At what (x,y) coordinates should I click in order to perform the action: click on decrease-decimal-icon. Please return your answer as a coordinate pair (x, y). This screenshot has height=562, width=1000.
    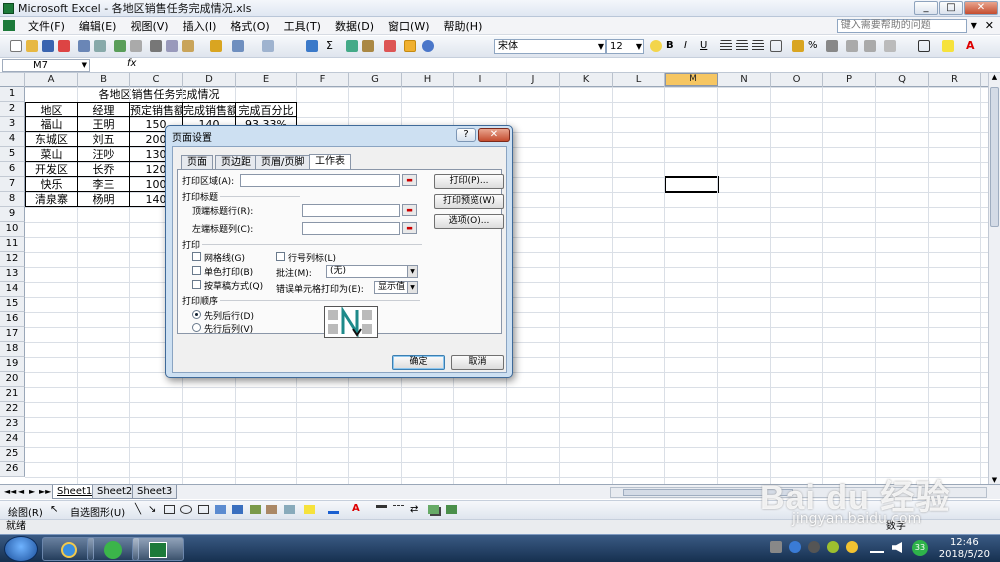
    Looking at the image, I should click on (870, 46).